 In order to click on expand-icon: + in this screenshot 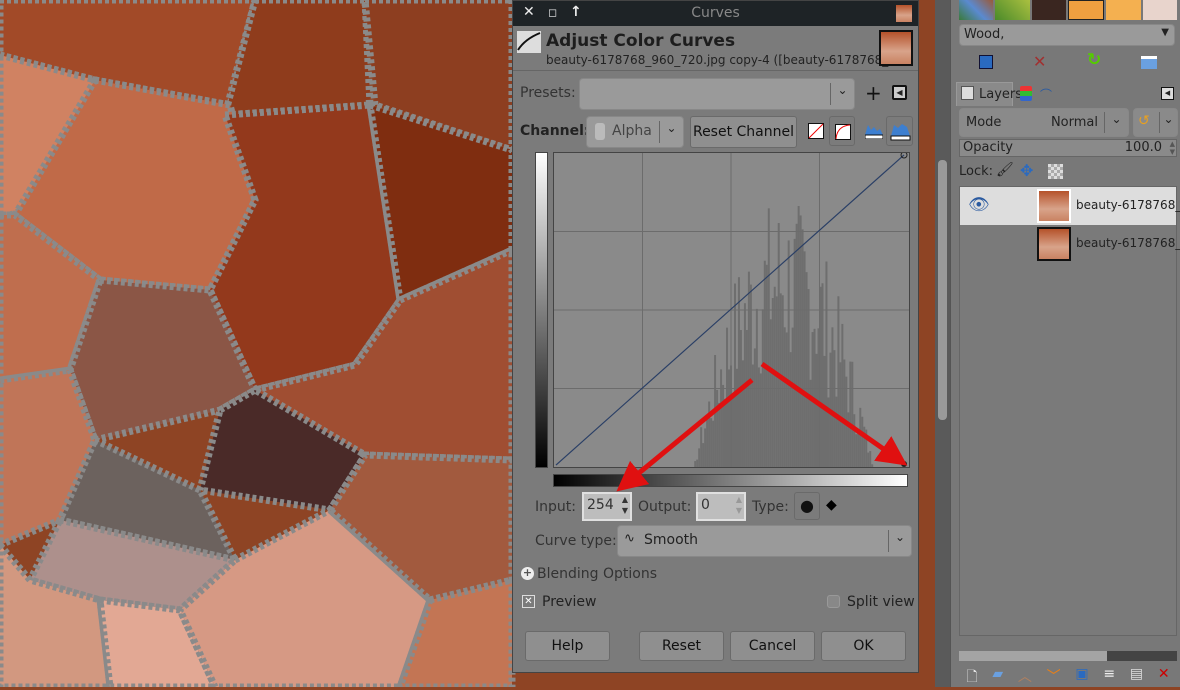, I will do `click(527, 573)`.